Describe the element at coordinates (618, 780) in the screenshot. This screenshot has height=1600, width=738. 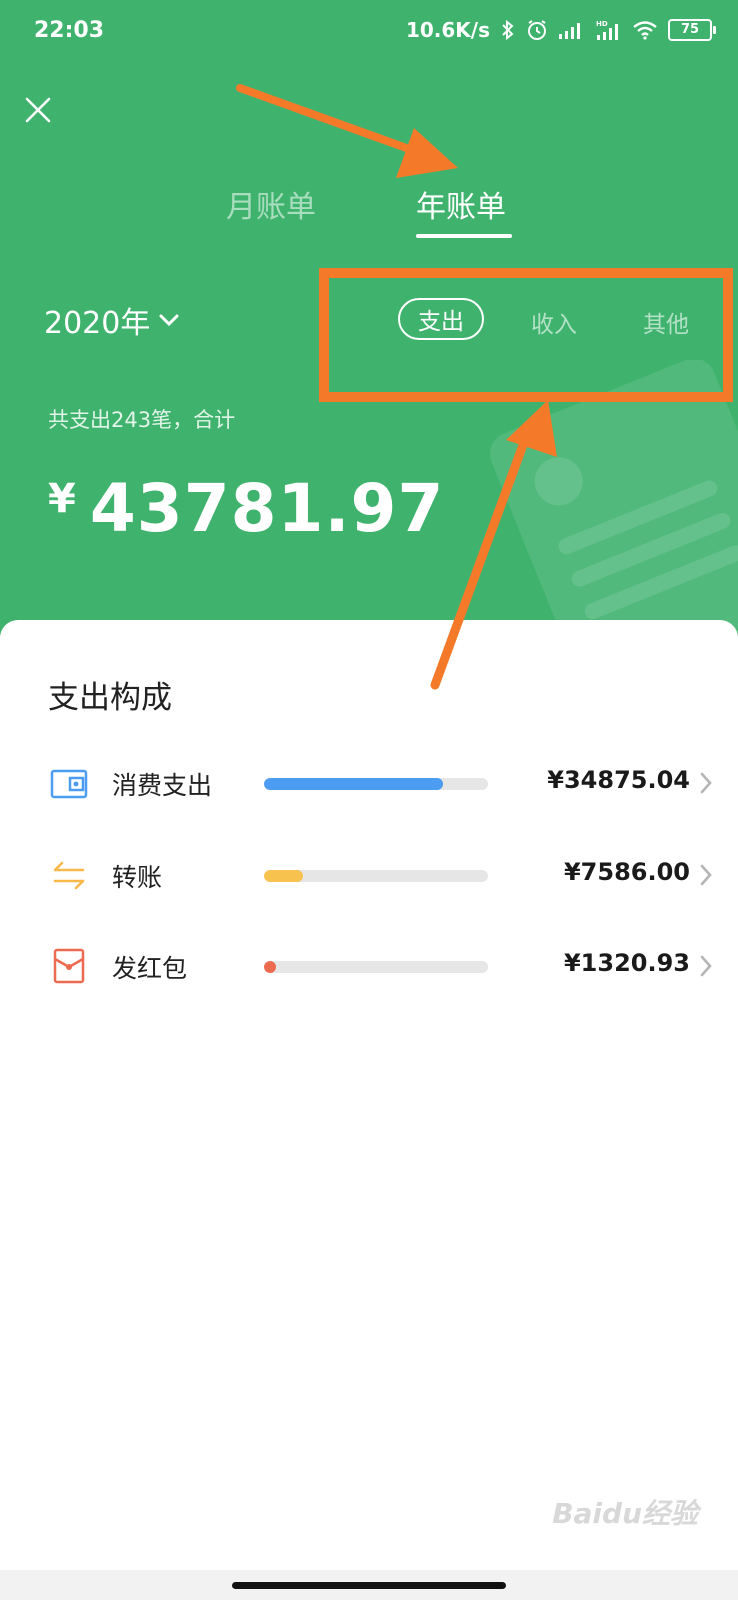
I see `row-amount: ¥34875.04` at that location.